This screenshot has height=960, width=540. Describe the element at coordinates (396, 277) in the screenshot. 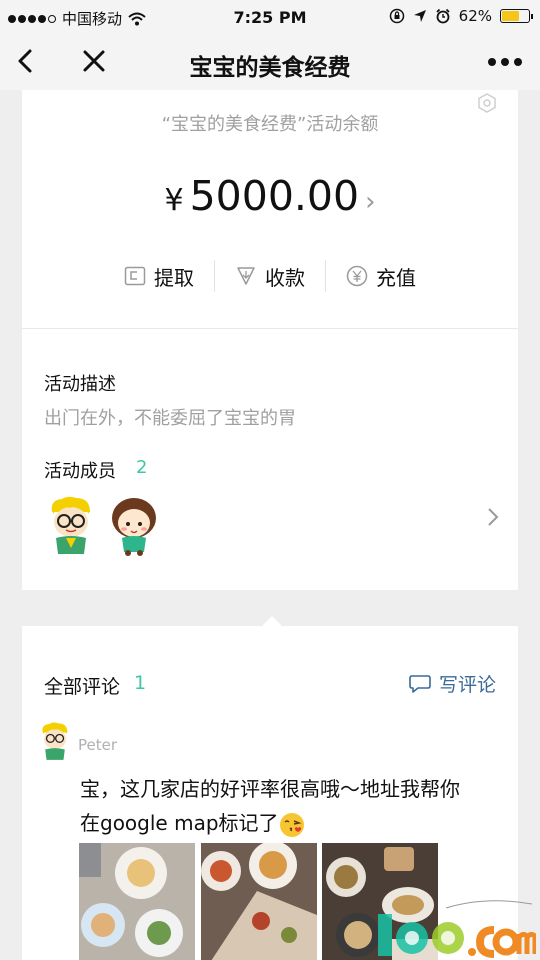

I see `topup-label: 充值` at that location.